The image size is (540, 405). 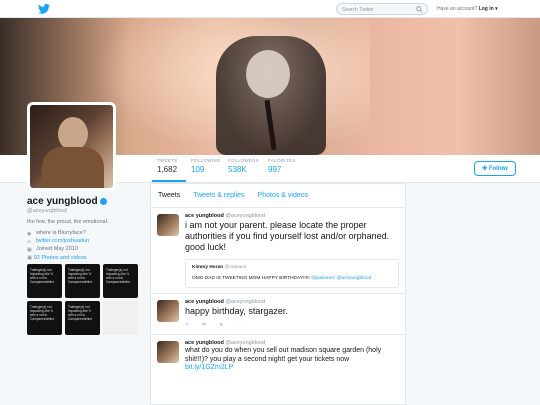 What do you see at coordinates (73, 167) in the screenshot?
I see `avatar-coat` at bounding box center [73, 167].